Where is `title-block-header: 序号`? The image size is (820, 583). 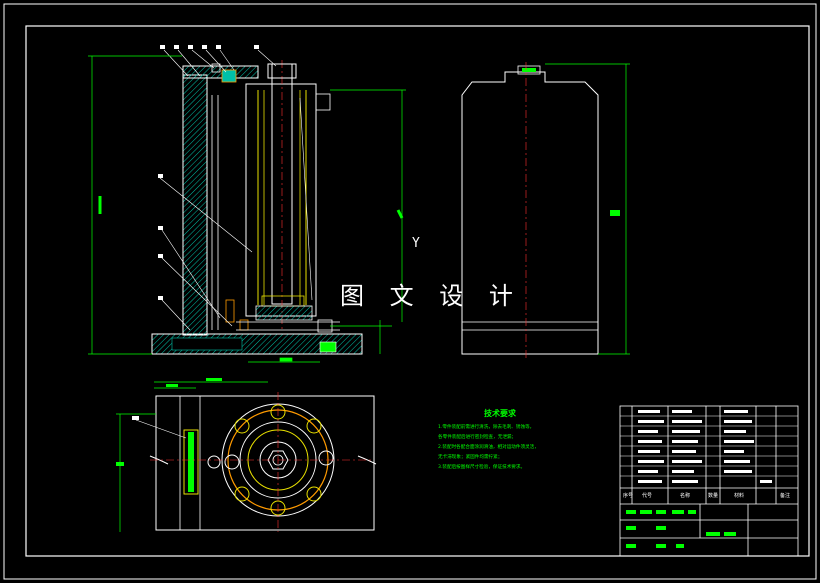
title-block-header: 序号 is located at coordinates (628, 496).